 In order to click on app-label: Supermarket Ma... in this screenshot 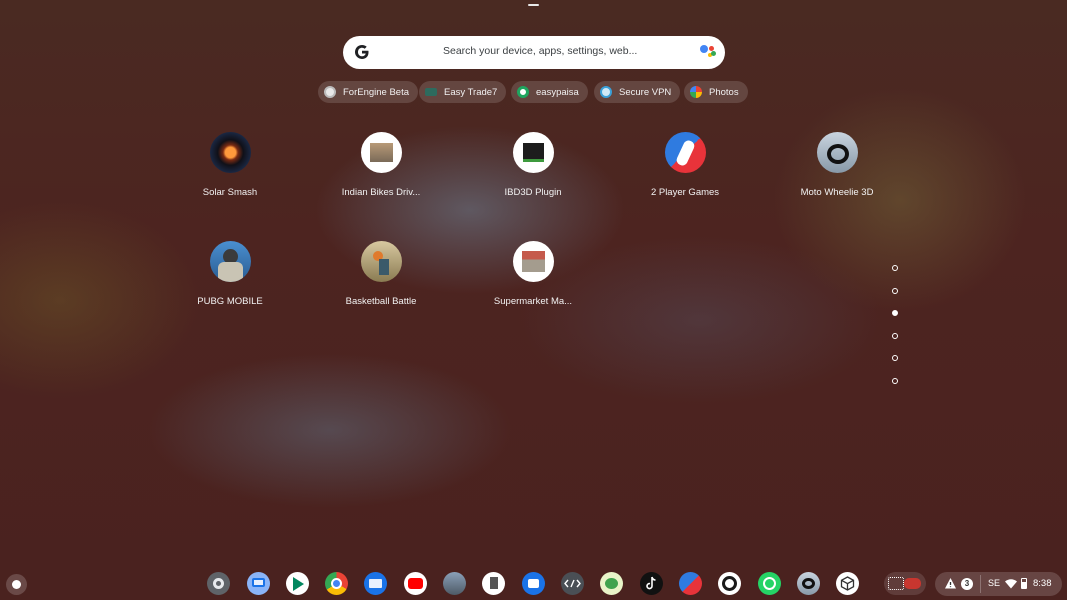, I will do `click(533, 301)`.